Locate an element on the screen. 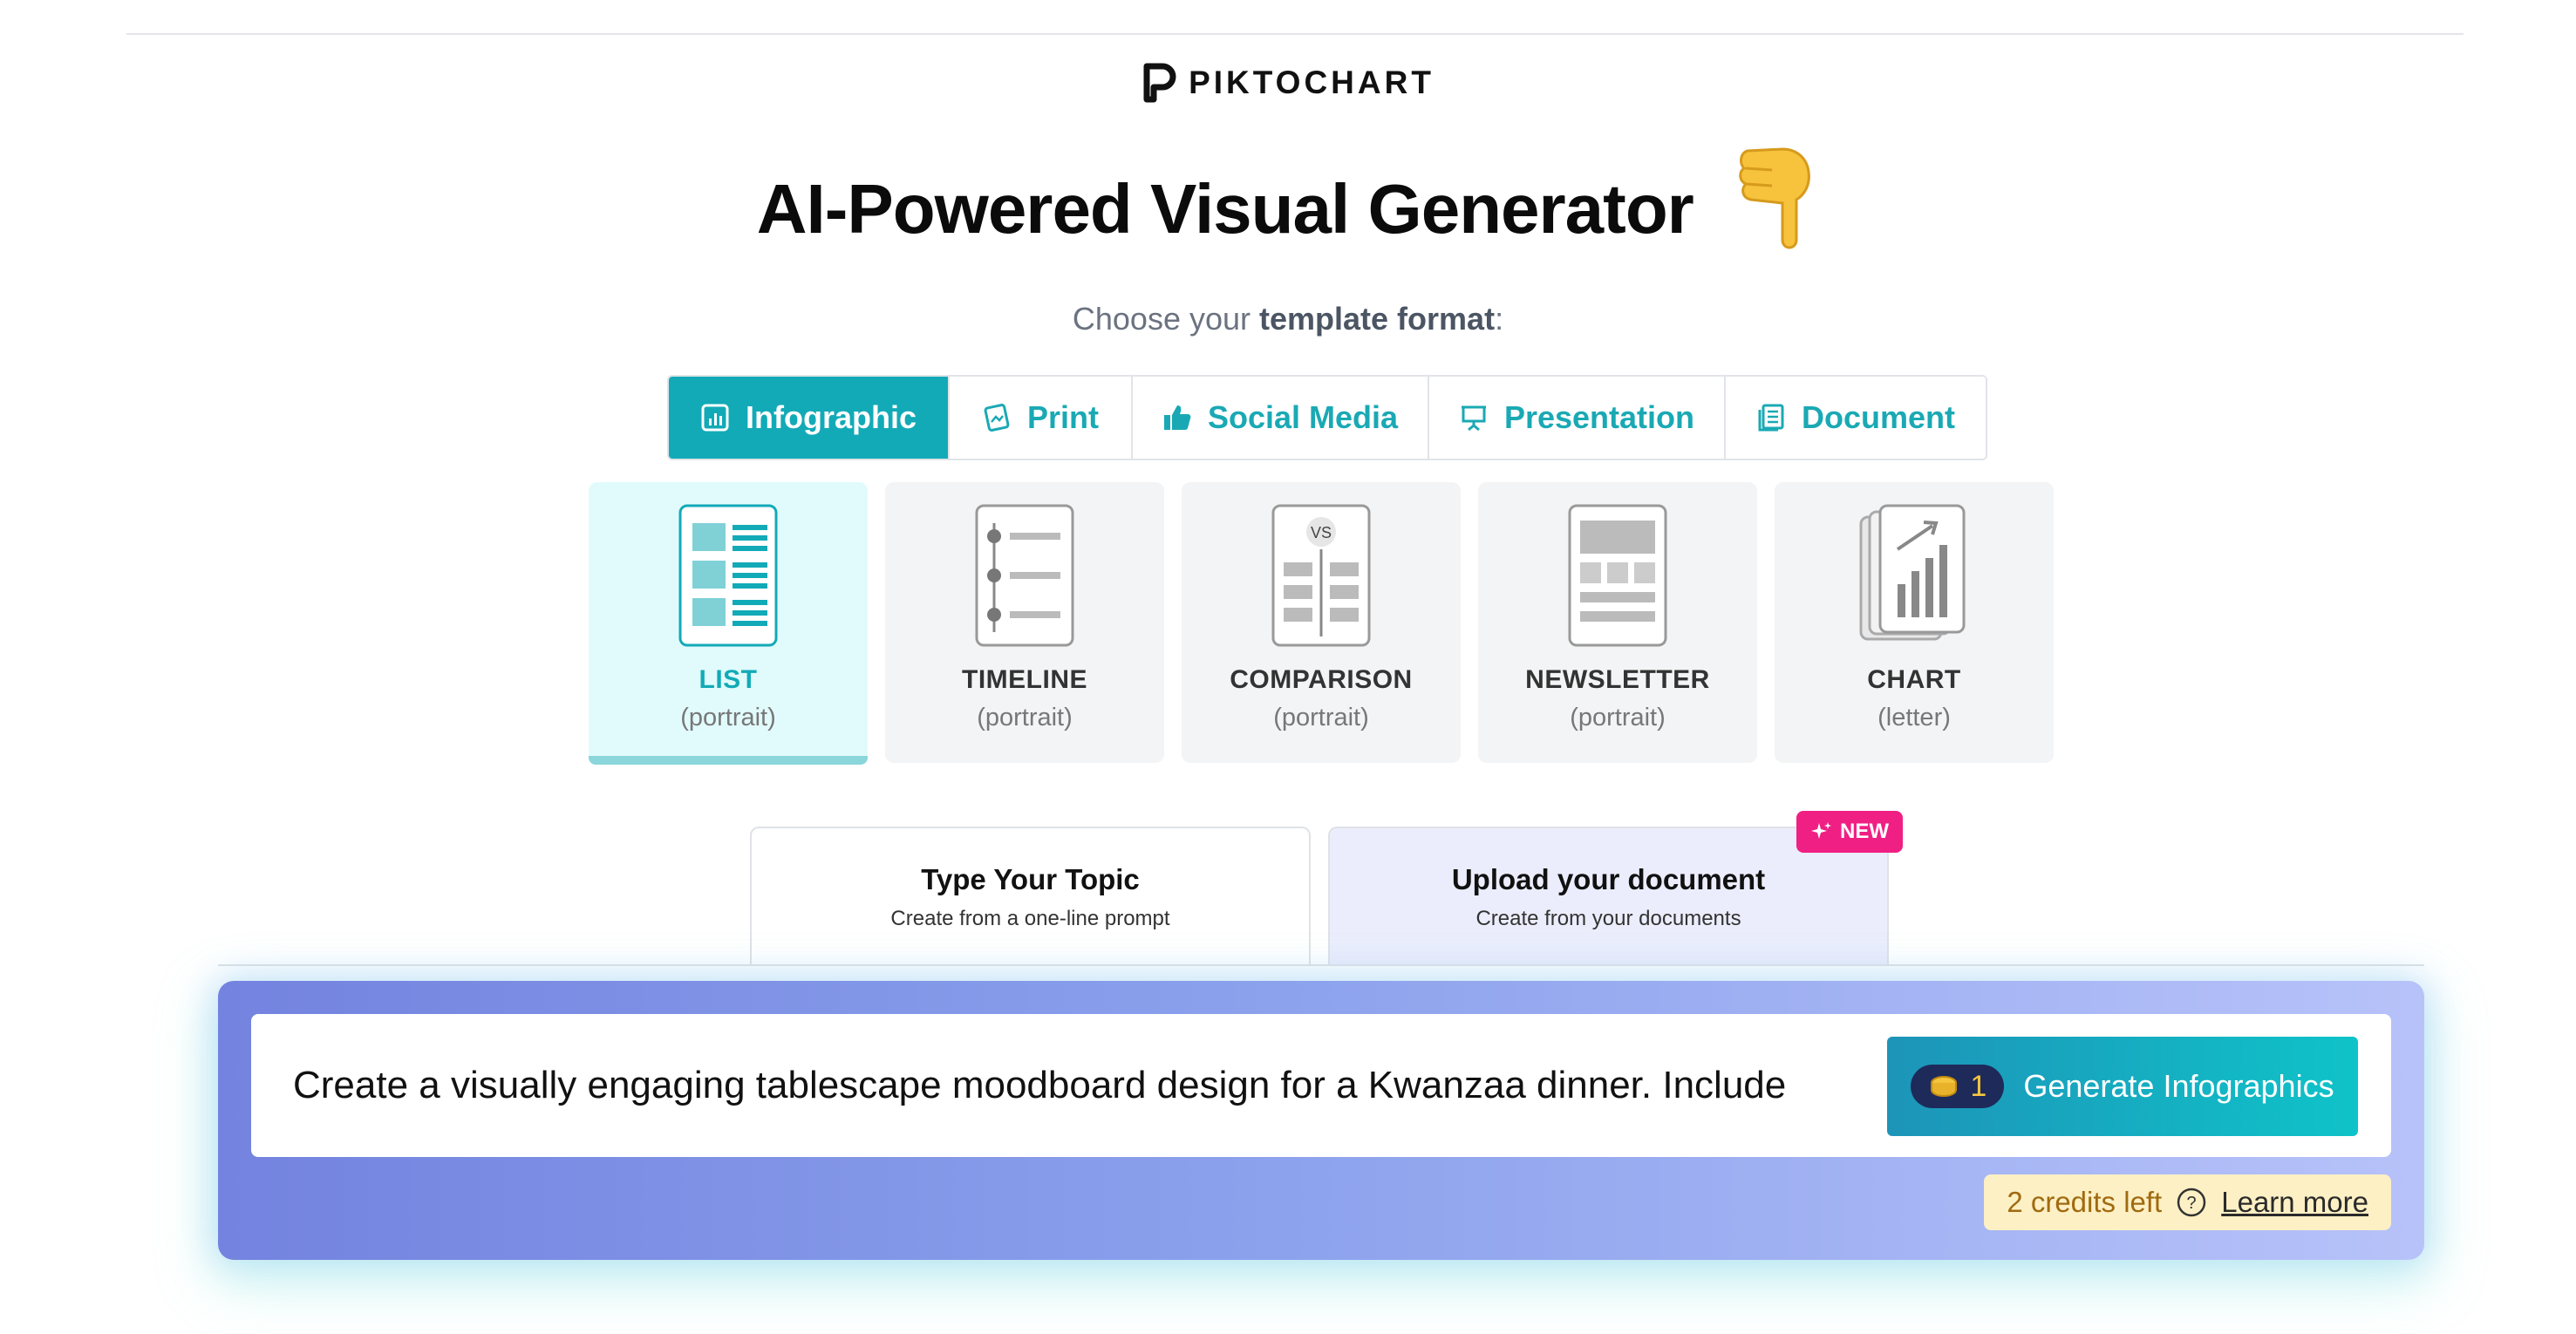  tab-subtitle: Create from your documents is located at coordinates (1608, 918).